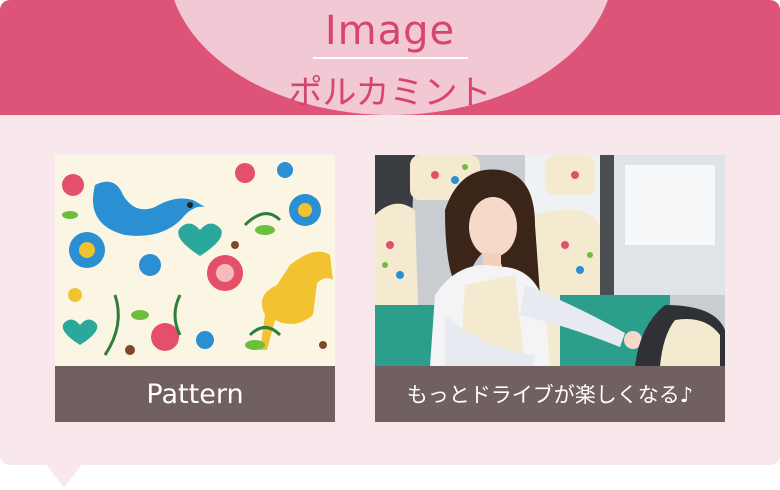  What do you see at coordinates (64, 476) in the screenshot?
I see `speech-pointer` at bounding box center [64, 476].